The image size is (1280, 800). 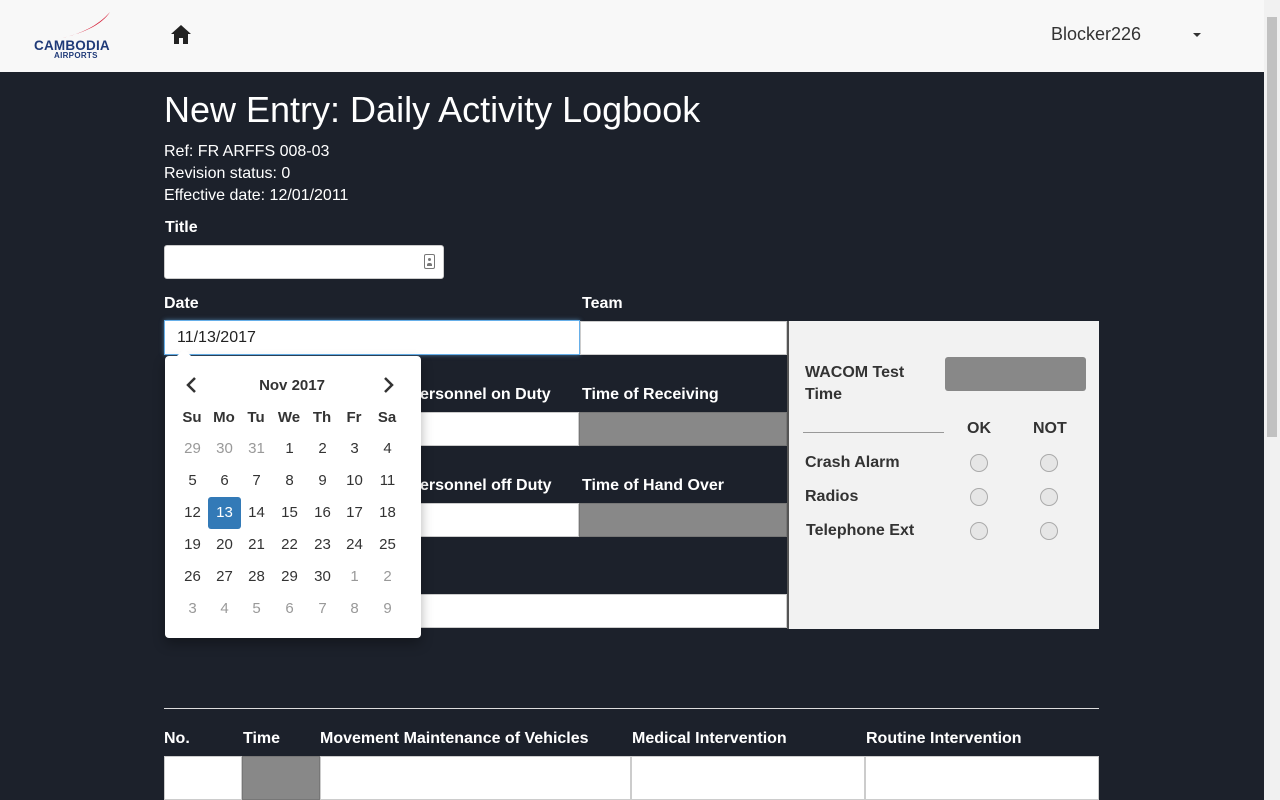 What do you see at coordinates (982, 778) in the screenshot?
I see `routine-intervention-input` at bounding box center [982, 778].